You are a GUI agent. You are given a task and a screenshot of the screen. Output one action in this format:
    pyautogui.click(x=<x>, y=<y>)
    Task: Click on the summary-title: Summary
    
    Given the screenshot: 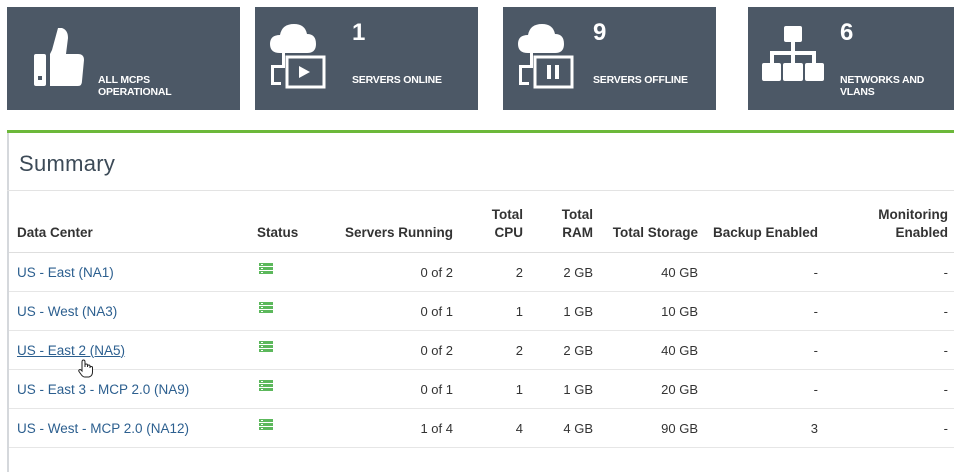 What is the action you would take?
    pyautogui.click(x=67, y=163)
    